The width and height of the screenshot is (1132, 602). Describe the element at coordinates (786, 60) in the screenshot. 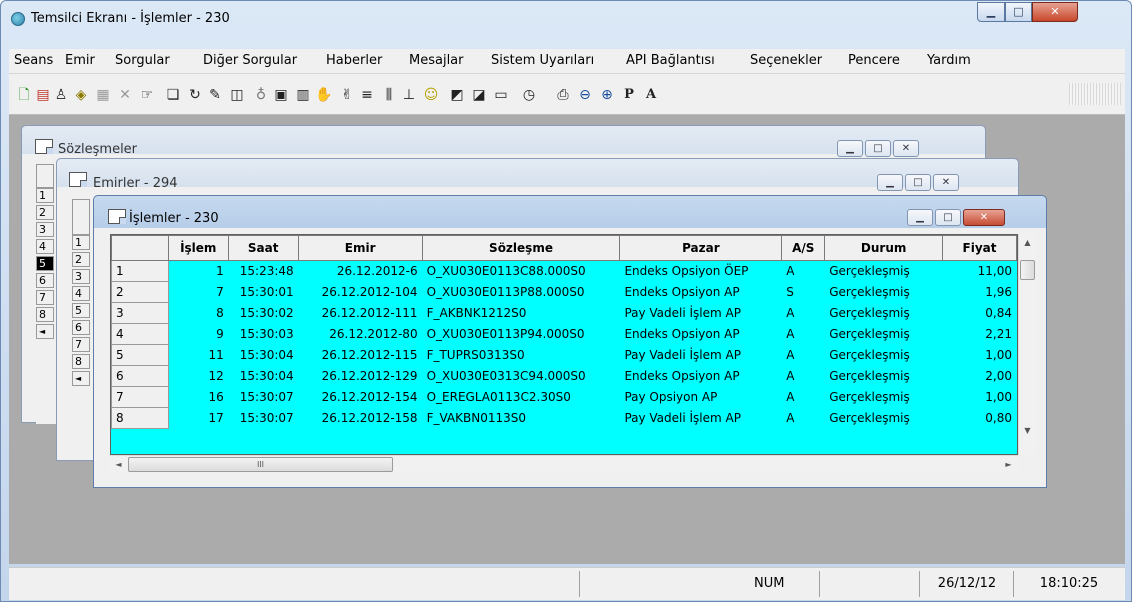

I see `menu-secenekler: Seçenekler` at that location.